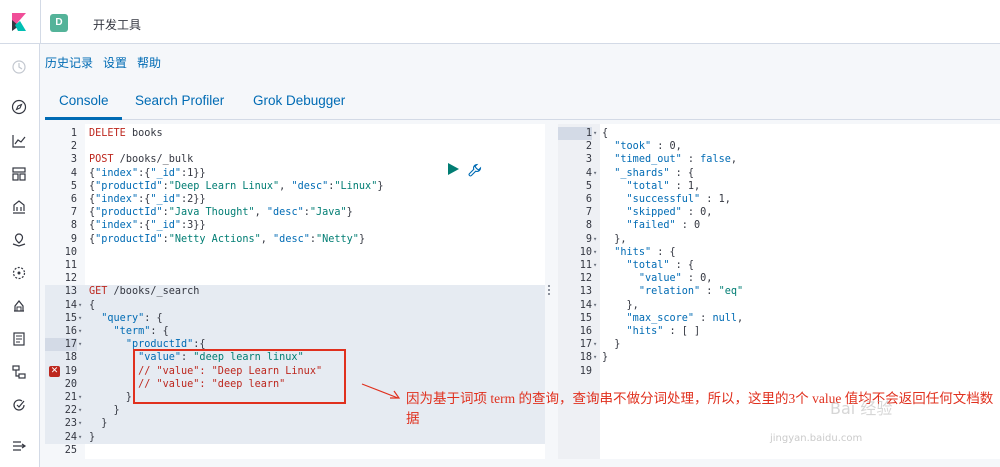 The width and height of the screenshot is (1000, 467). What do you see at coordinates (779, 305) in the screenshot?
I see `response-line: 14 ▾ },` at bounding box center [779, 305].